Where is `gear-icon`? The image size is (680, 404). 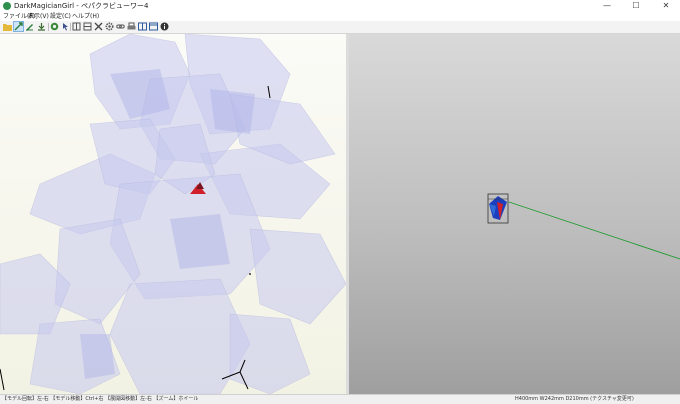 gear-icon is located at coordinates (109, 26).